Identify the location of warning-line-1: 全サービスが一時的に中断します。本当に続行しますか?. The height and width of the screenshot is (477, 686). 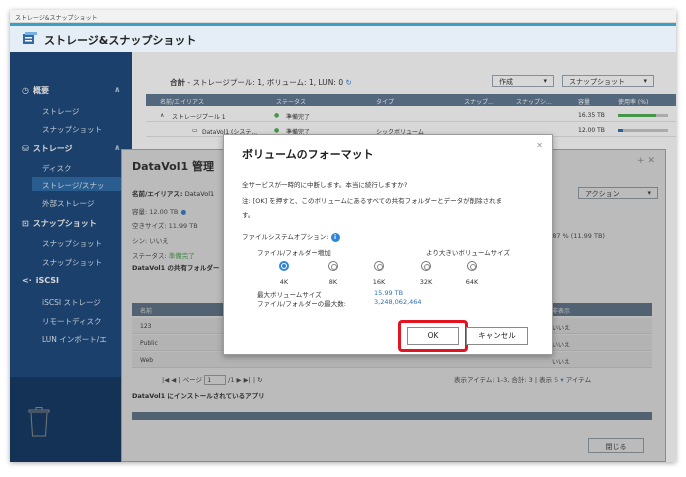
(325, 185).